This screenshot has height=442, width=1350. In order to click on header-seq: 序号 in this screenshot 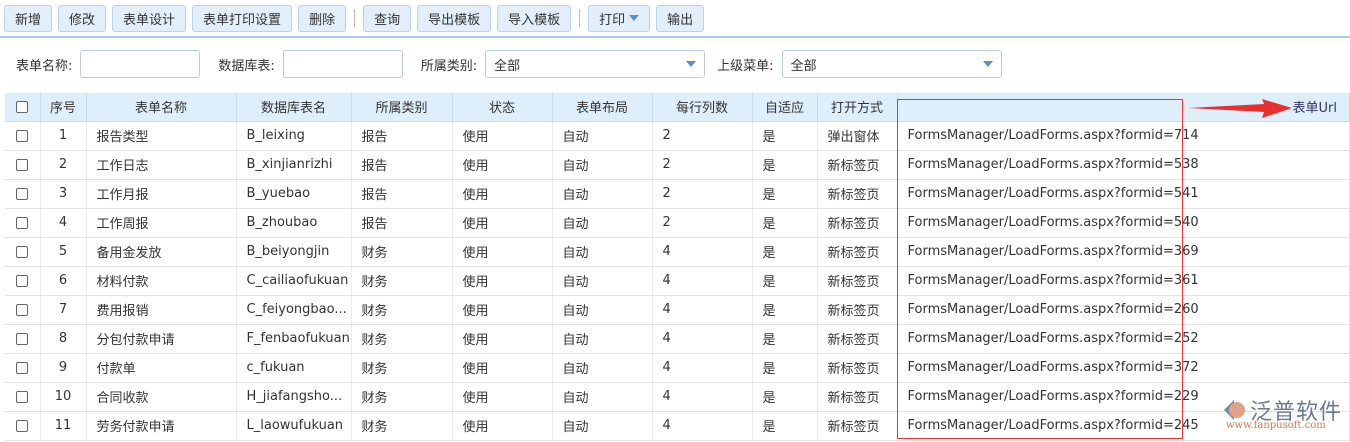, I will do `click(63, 107)`.